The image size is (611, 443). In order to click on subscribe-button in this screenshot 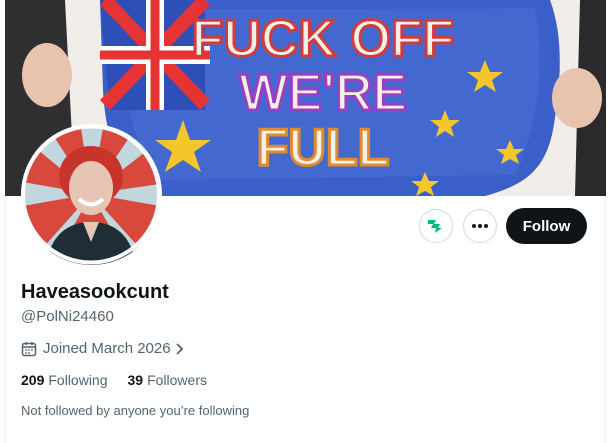, I will do `click(436, 226)`.